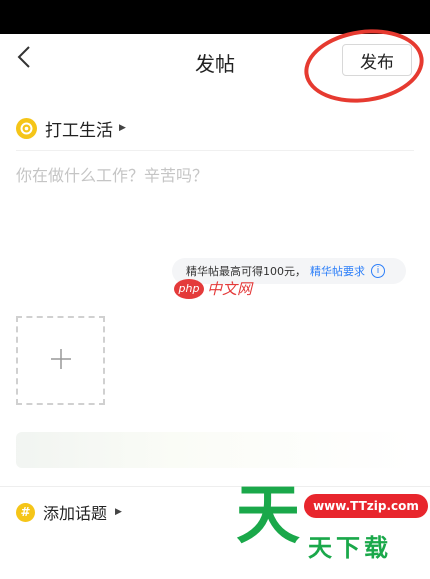 This screenshot has width=430, height=579. Describe the element at coordinates (215, 450) in the screenshot. I see `blurred-content` at that location.